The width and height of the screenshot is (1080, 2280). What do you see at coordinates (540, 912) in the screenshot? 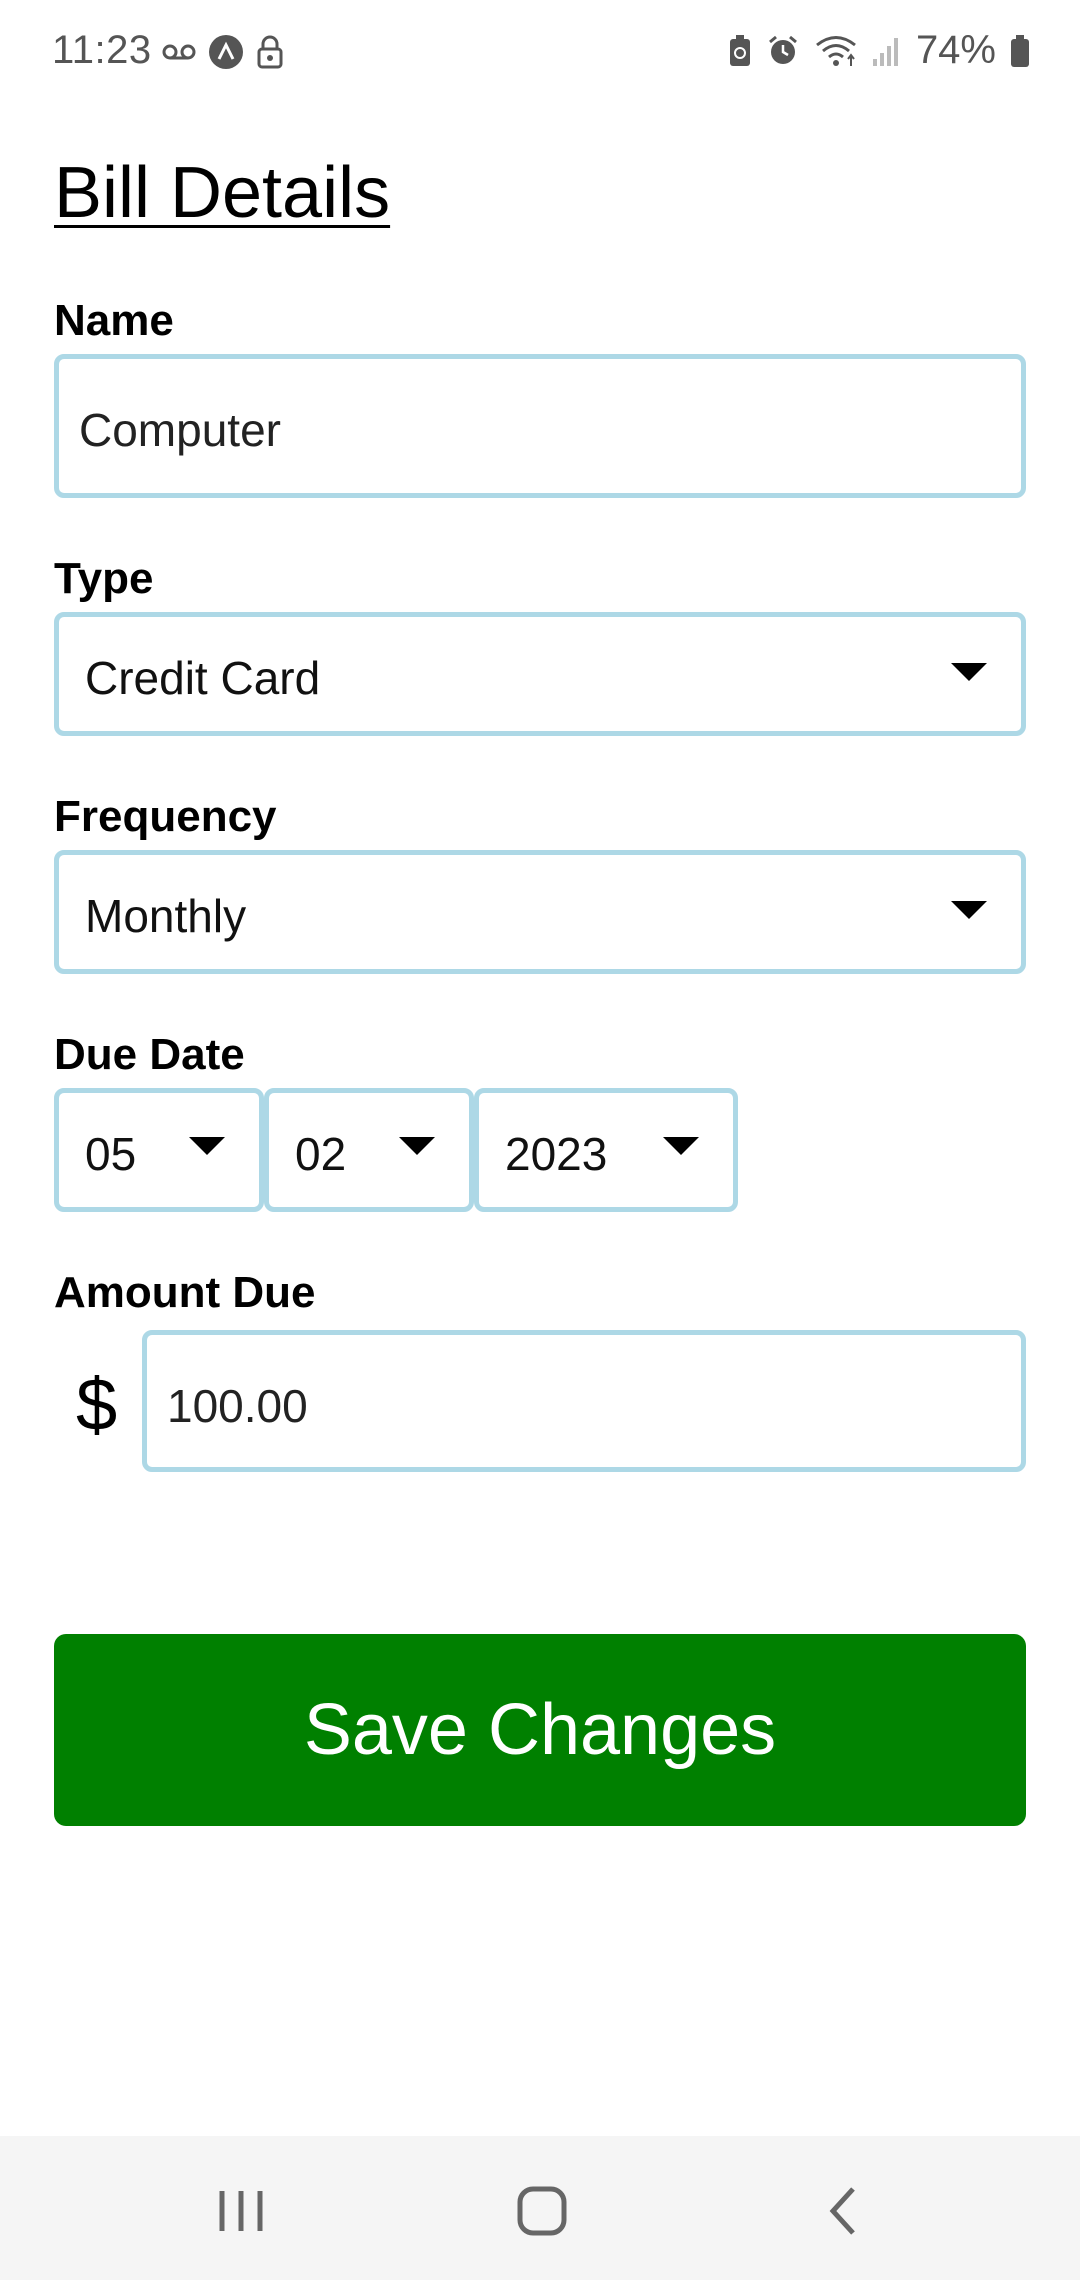
I see `frequency-select: Monthly` at bounding box center [540, 912].